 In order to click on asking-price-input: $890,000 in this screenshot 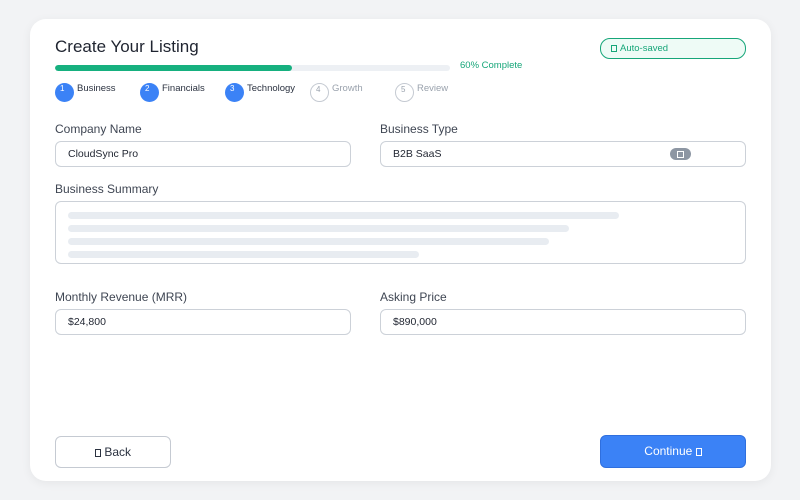, I will do `click(563, 322)`.